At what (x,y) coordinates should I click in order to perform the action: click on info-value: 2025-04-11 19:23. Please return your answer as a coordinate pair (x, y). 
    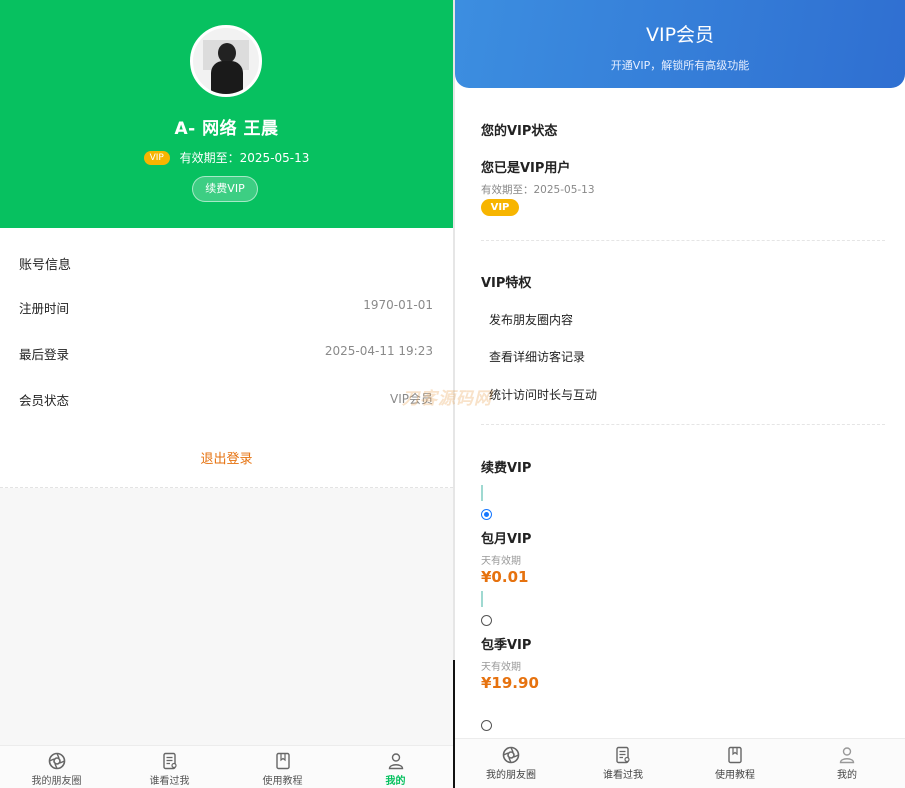
    Looking at the image, I should click on (378, 351).